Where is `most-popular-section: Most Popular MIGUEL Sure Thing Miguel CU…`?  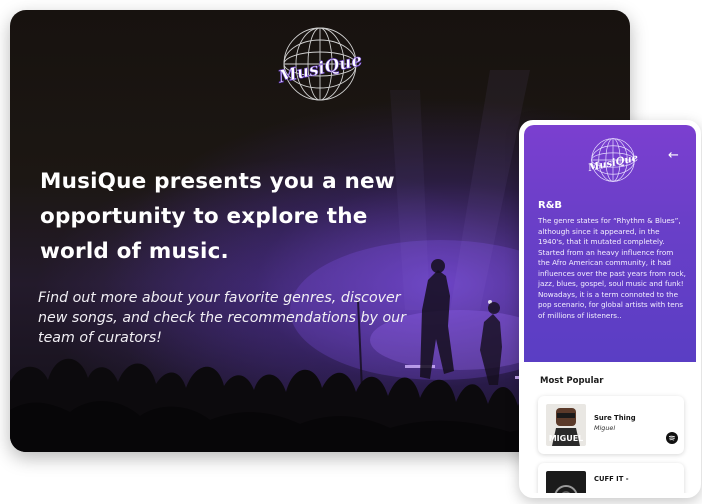 most-popular-section: Most Popular MIGUEL Sure Thing Miguel CU… is located at coordinates (610, 427).